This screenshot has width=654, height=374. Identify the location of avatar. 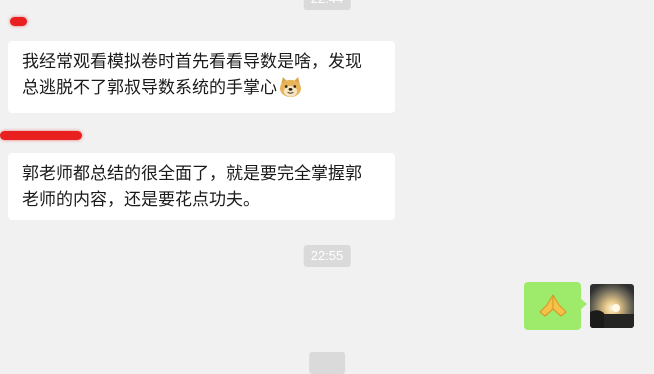
(612, 306).